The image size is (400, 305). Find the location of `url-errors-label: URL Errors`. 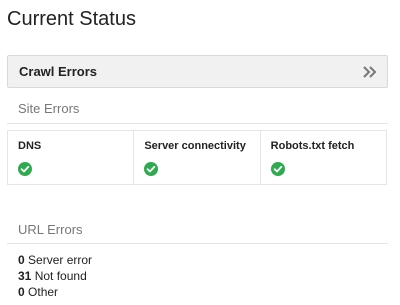

url-errors-label: URL Errors is located at coordinates (50, 229).